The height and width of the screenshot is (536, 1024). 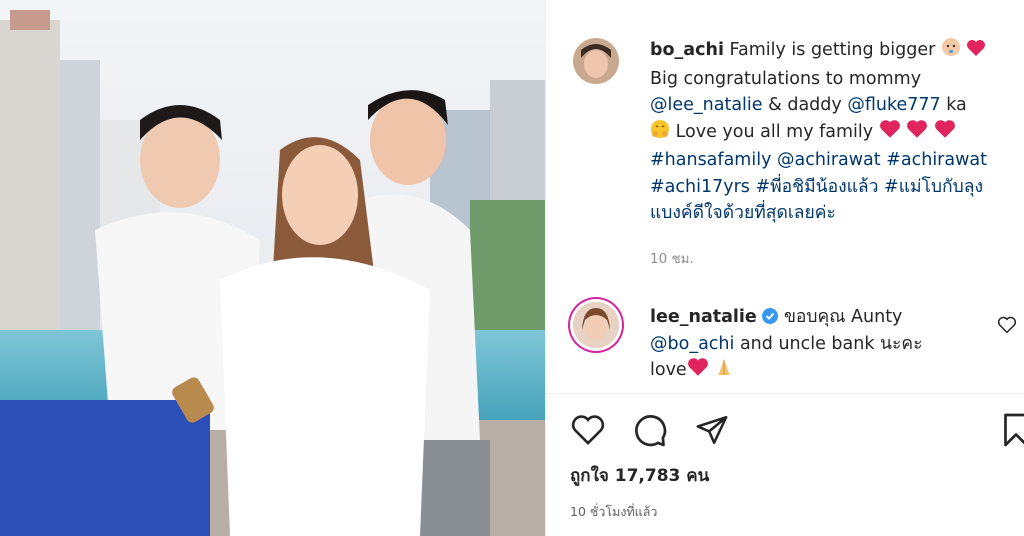 I want to click on like-comment-button, so click(x=1007, y=327).